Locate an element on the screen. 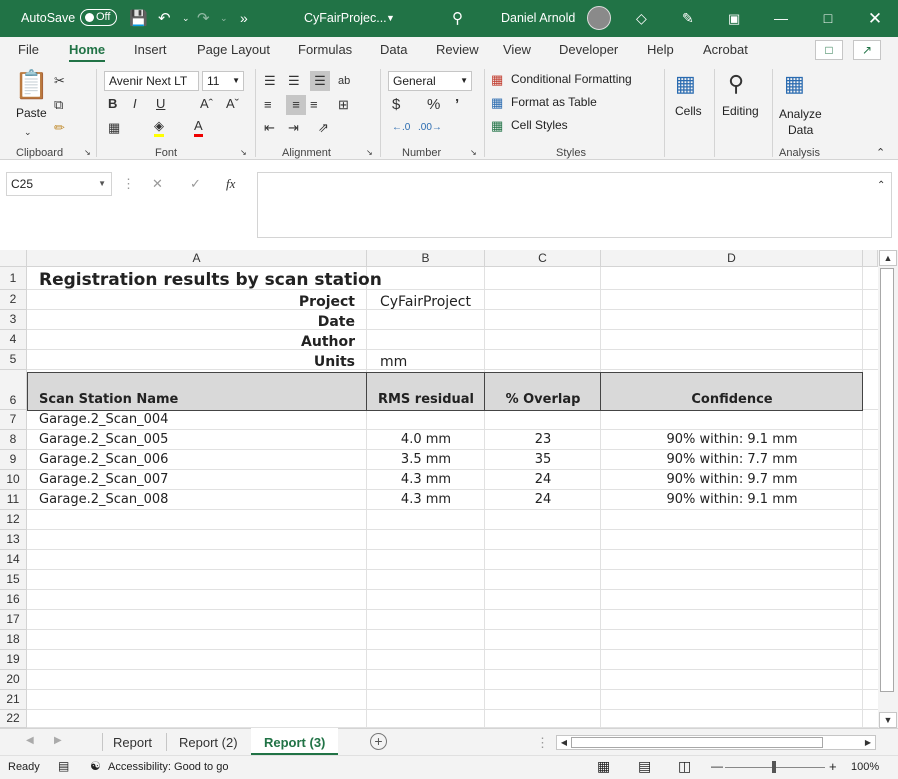 Image resolution: width=898 pixels, height=779 pixels. tab-home: Home is located at coordinates (87, 52).